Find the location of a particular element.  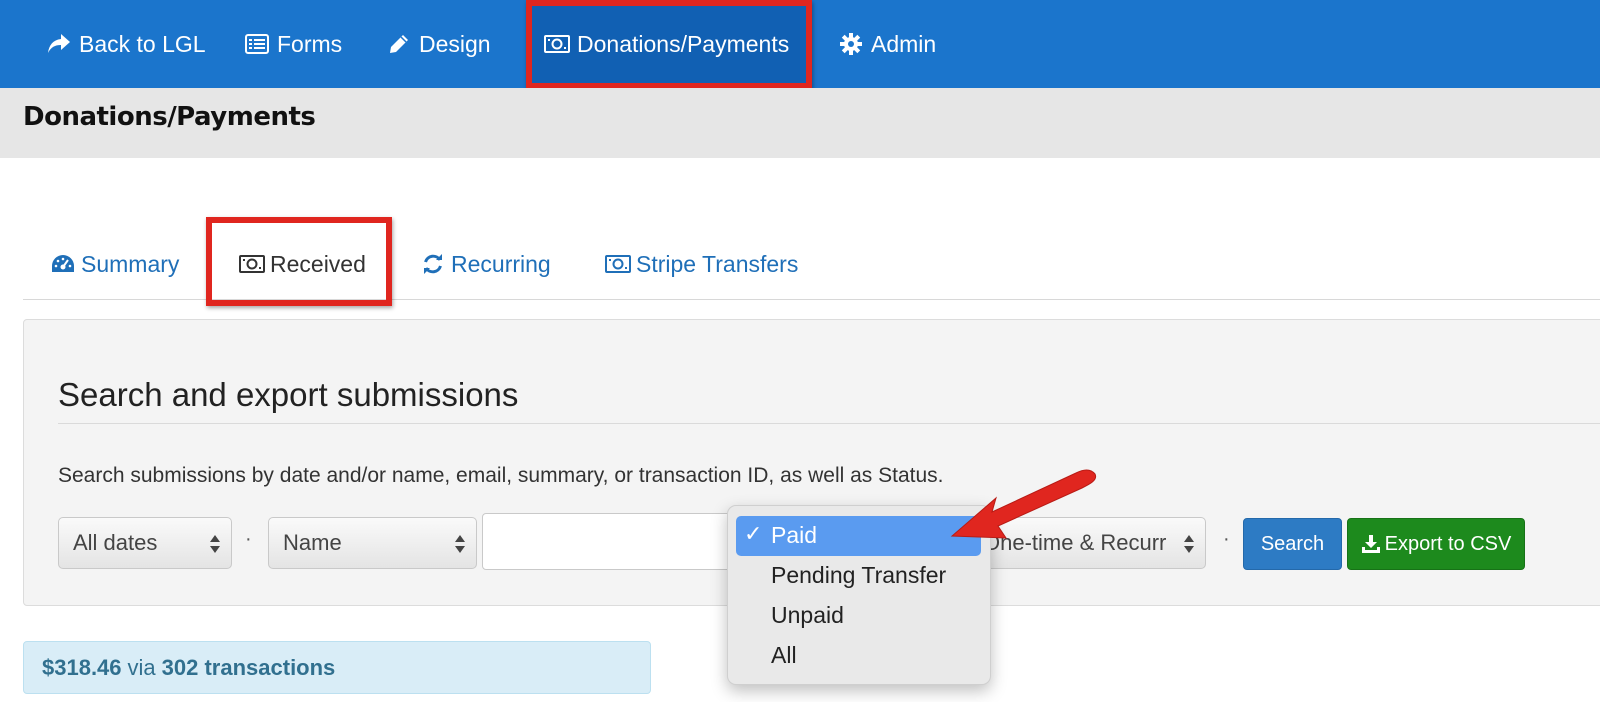

search-field-select: Name is located at coordinates (372, 543).